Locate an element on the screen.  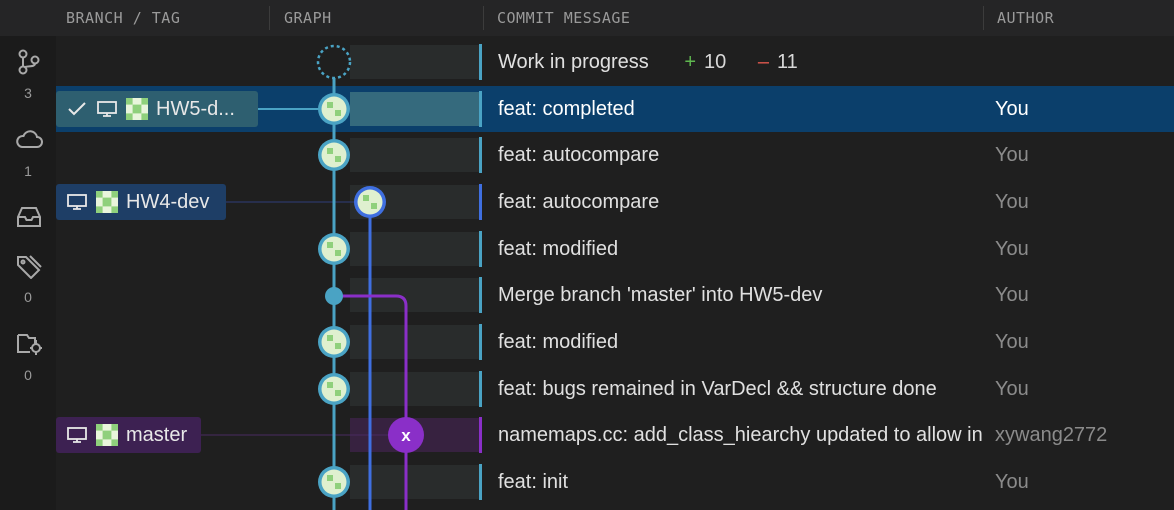
commit-node-master: x is located at coordinates (406, 435).